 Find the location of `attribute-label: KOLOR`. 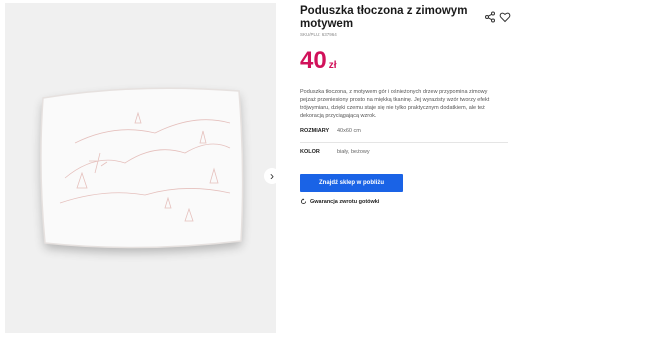

attribute-label: KOLOR is located at coordinates (310, 152).